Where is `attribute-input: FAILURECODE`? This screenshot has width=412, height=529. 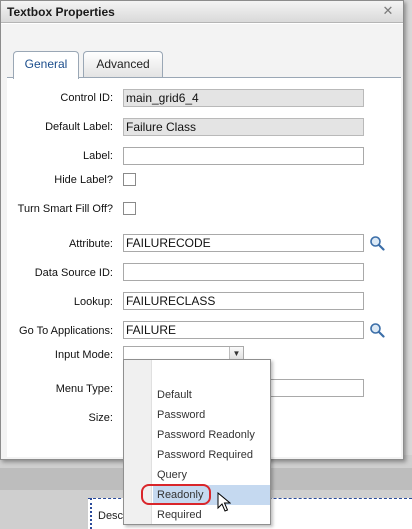 attribute-input: FAILURECODE is located at coordinates (243, 243).